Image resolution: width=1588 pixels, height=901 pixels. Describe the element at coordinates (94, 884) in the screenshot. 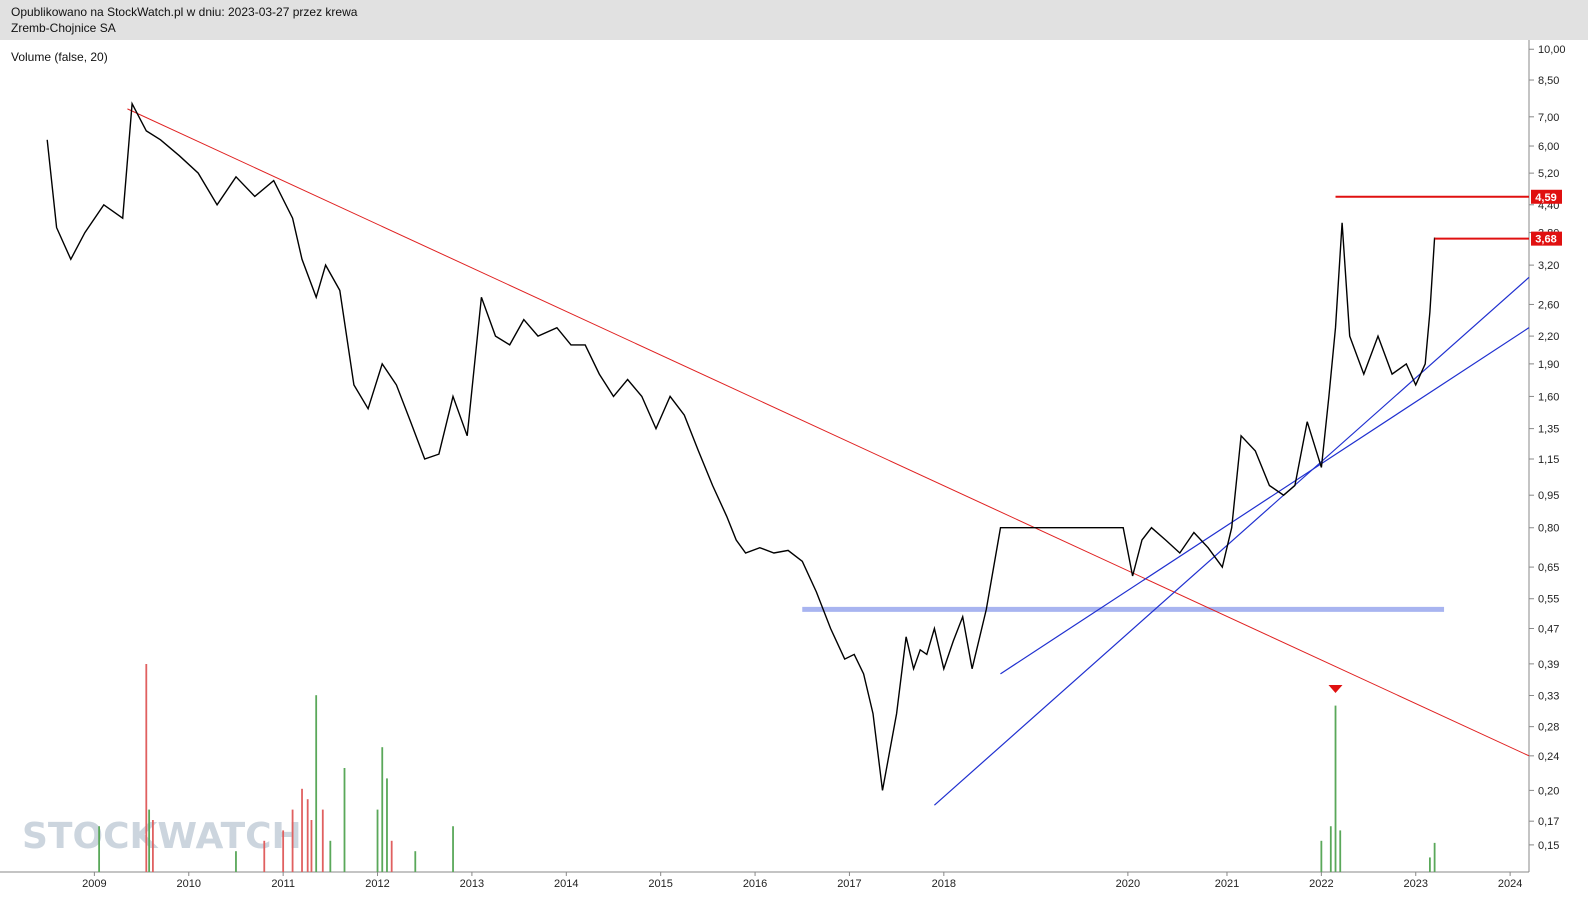

I see `x-tick-label: 2009` at that location.